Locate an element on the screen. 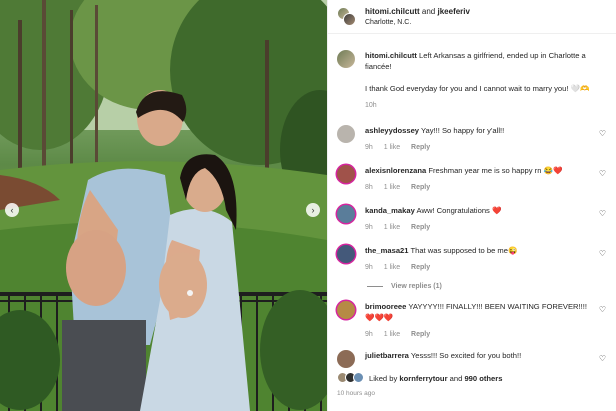 This screenshot has height=411, width=616. location-link: Charlotte, N.C. is located at coordinates (417, 22).